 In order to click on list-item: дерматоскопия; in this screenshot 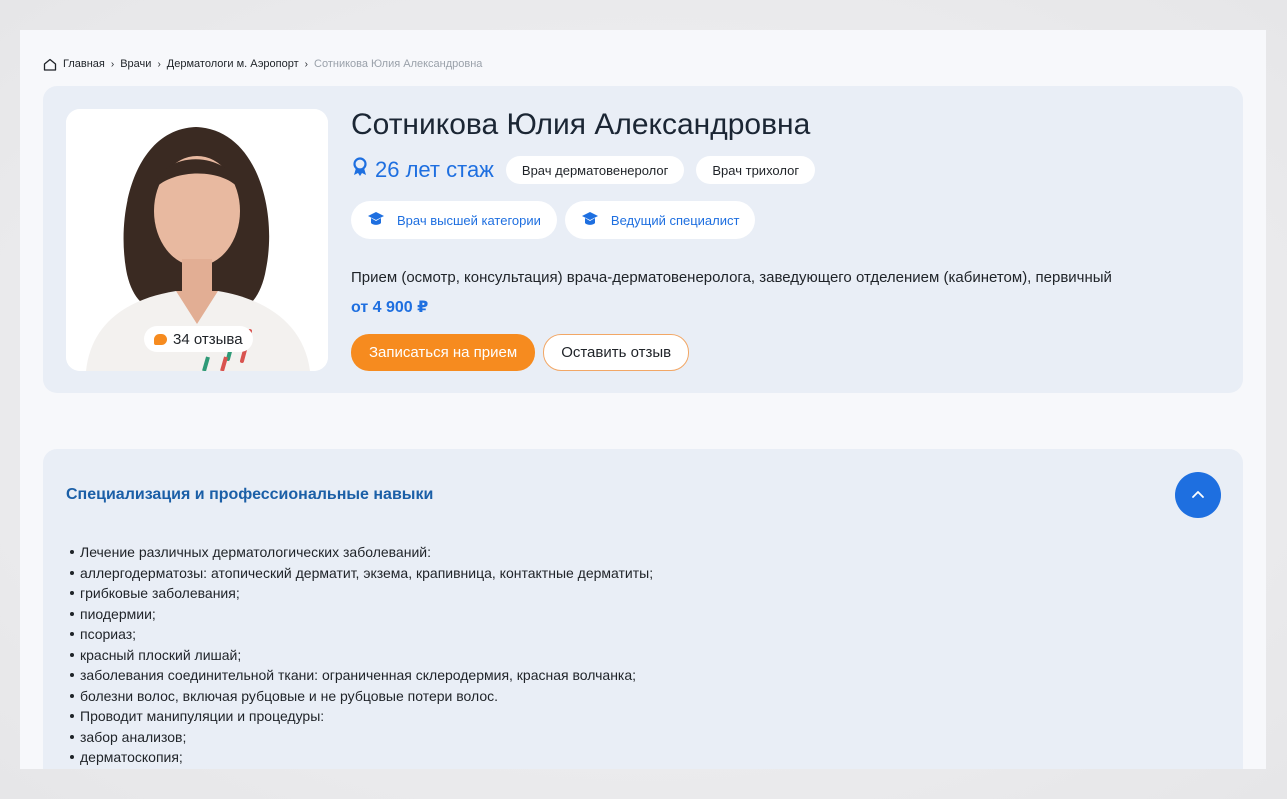, I will do `click(361, 757)`.